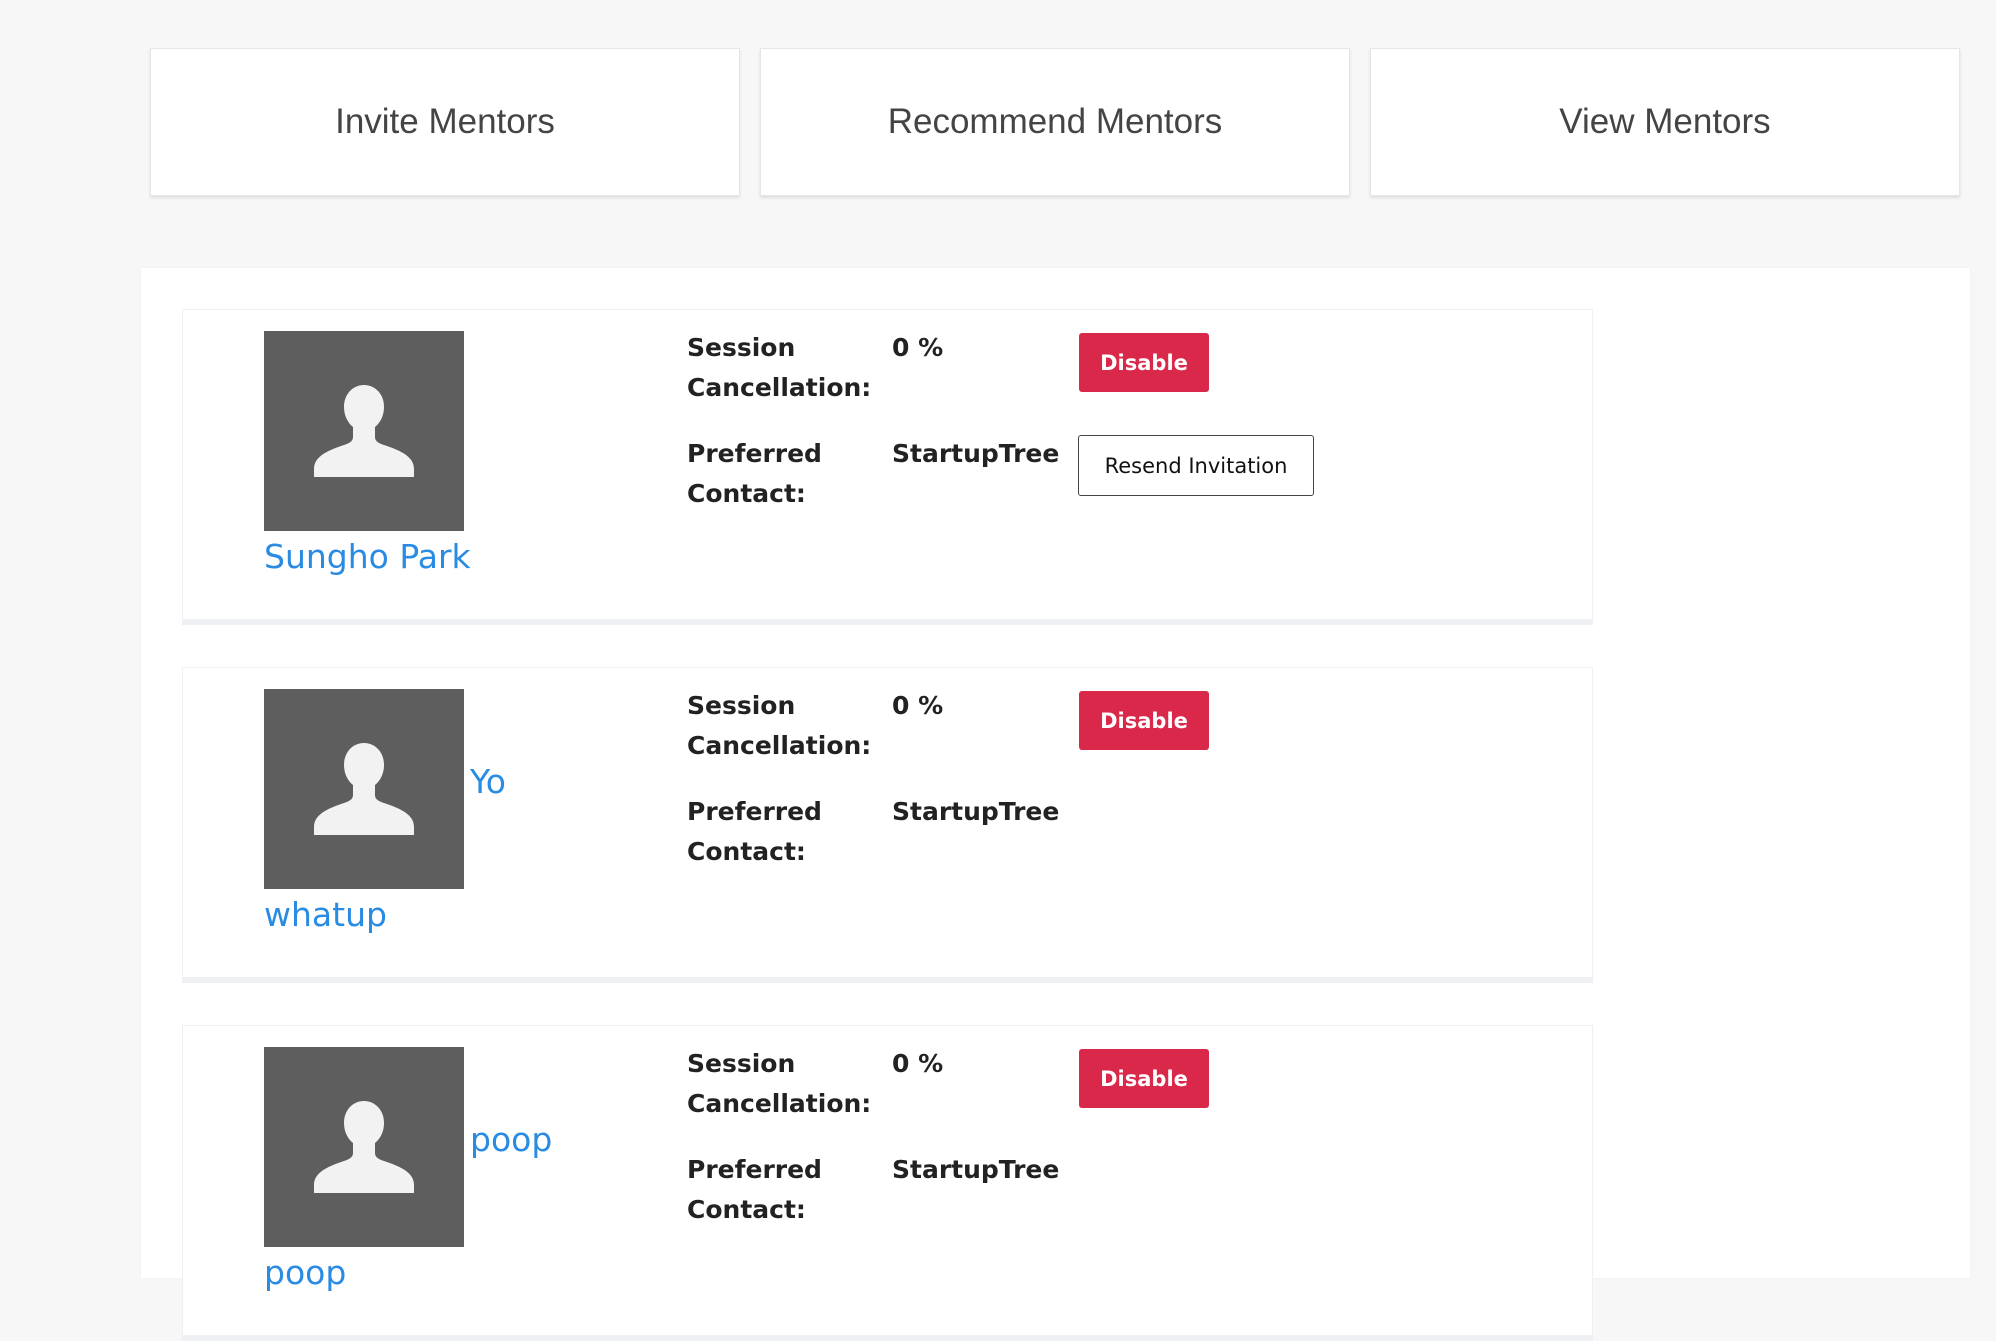 The height and width of the screenshot is (1341, 1996). I want to click on mentor-name-link: Sungho Park, so click(367, 556).